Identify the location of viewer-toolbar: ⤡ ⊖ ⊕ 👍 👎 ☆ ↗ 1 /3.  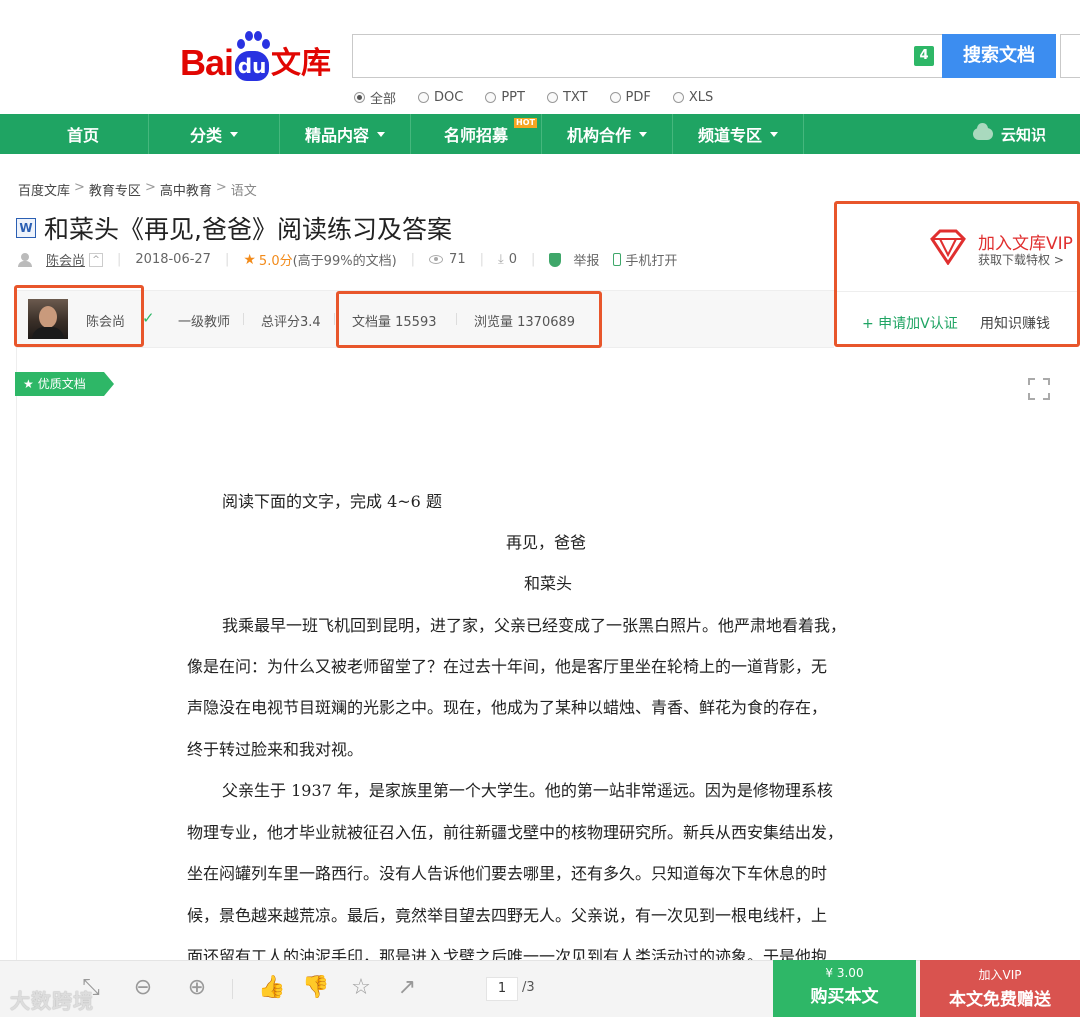
(540, 988).